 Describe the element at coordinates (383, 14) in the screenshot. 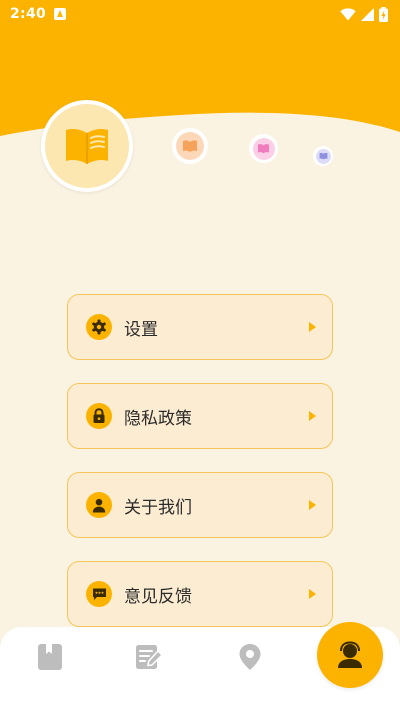

I see `battery-charging-icon` at that location.